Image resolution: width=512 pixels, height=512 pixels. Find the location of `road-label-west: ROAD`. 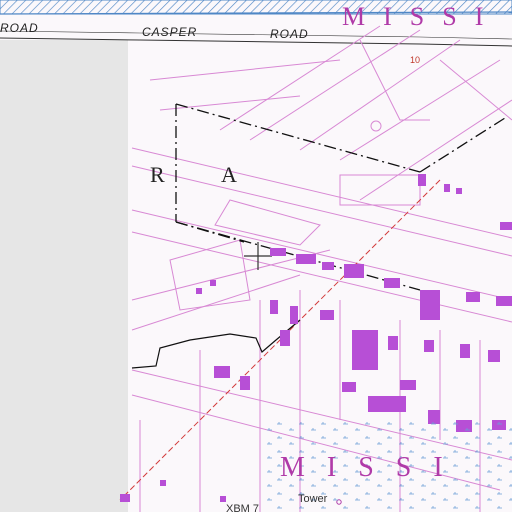

road-label-west: ROAD is located at coordinates (19, 28).